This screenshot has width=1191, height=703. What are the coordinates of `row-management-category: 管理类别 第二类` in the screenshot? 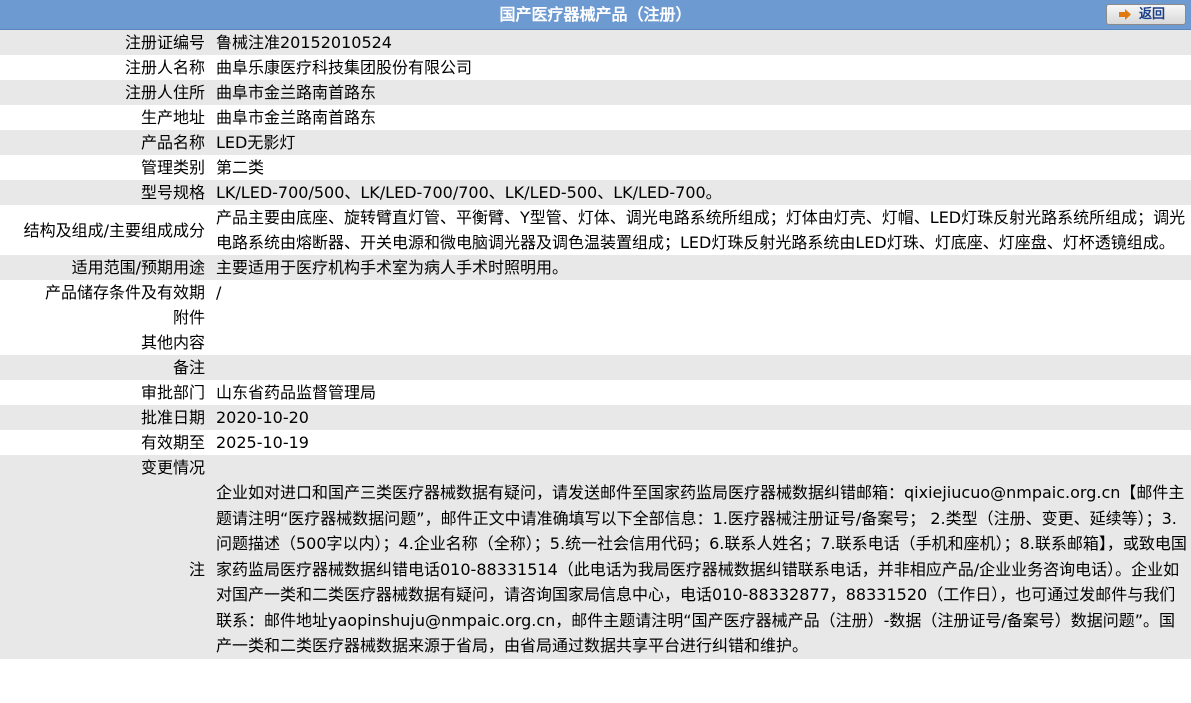 It's located at (595, 167).